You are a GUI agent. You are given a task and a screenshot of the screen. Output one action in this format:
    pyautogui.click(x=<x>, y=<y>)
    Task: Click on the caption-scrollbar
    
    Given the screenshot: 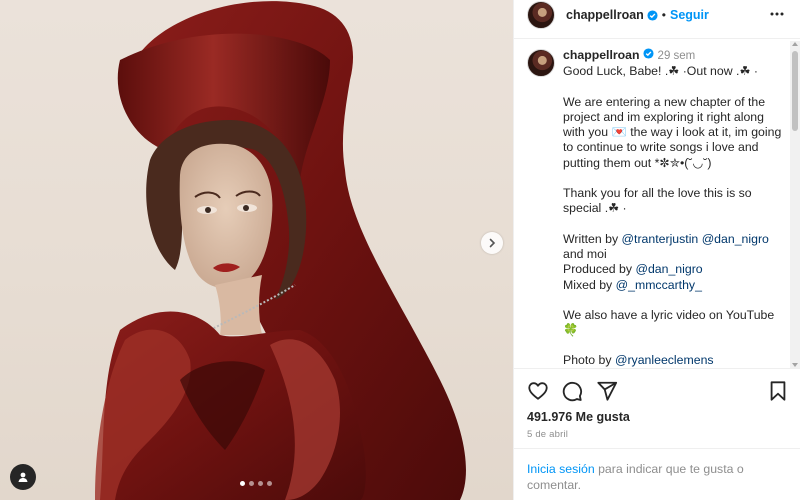 What is the action you would take?
    pyautogui.click(x=795, y=204)
    